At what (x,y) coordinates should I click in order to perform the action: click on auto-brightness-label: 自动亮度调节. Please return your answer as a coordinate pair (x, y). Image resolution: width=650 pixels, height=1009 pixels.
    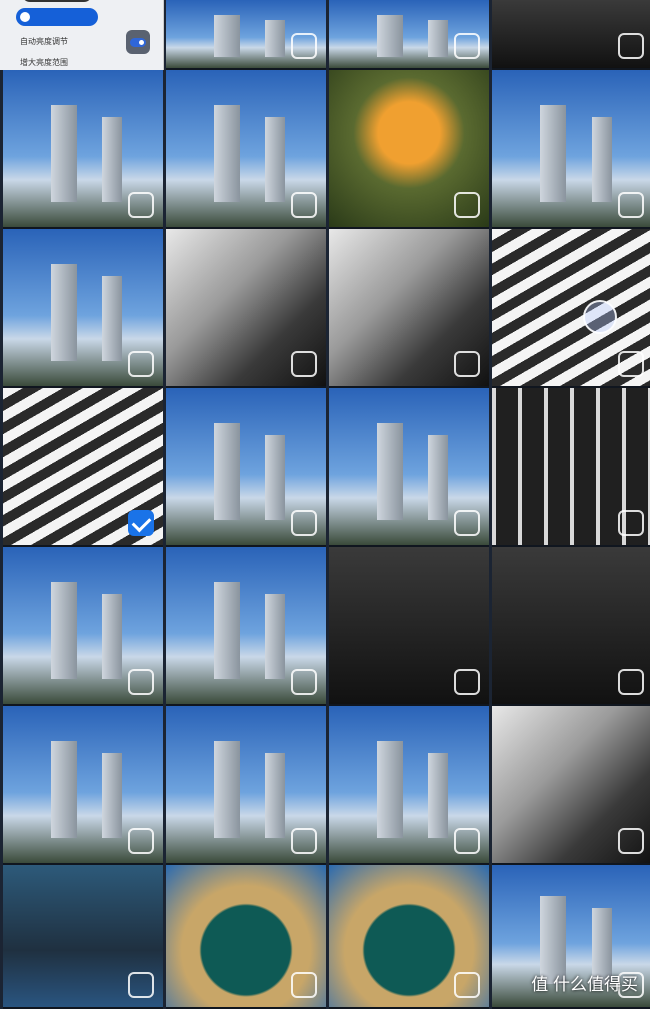
    Looking at the image, I should click on (44, 41).